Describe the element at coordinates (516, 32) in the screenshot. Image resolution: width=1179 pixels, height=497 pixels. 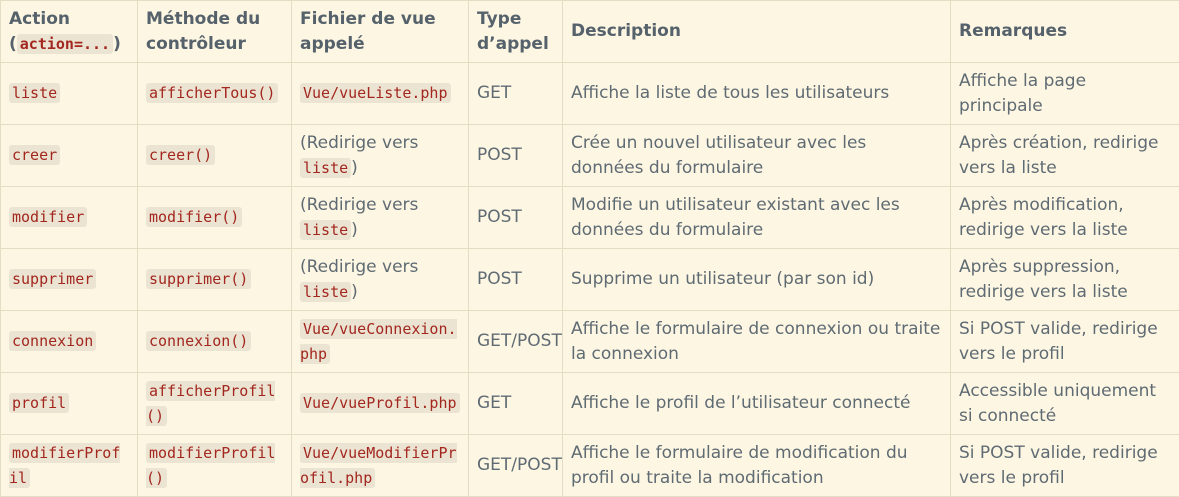
I see `header-type: Type d’appel` at that location.